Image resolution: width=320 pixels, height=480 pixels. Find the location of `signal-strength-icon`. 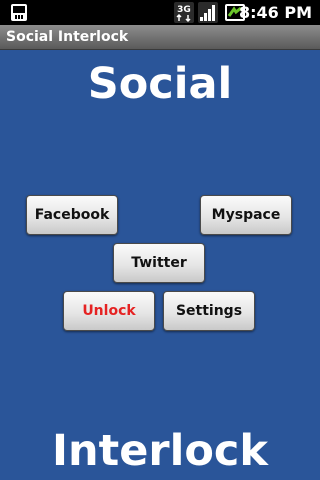

signal-strength-icon is located at coordinates (208, 12).